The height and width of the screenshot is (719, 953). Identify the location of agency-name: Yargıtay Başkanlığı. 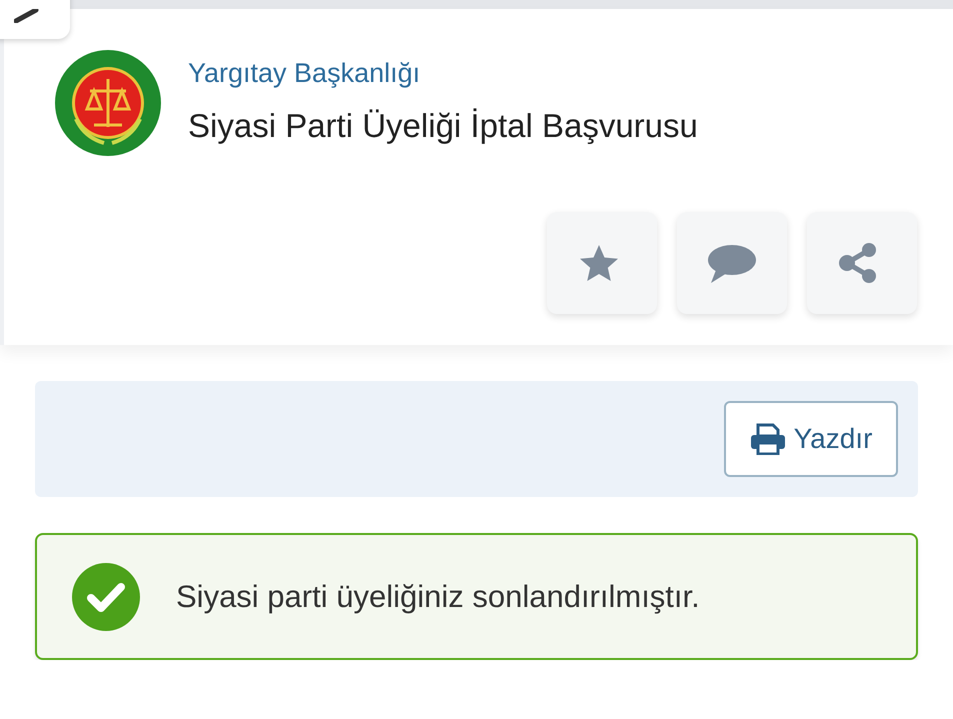
(443, 73).